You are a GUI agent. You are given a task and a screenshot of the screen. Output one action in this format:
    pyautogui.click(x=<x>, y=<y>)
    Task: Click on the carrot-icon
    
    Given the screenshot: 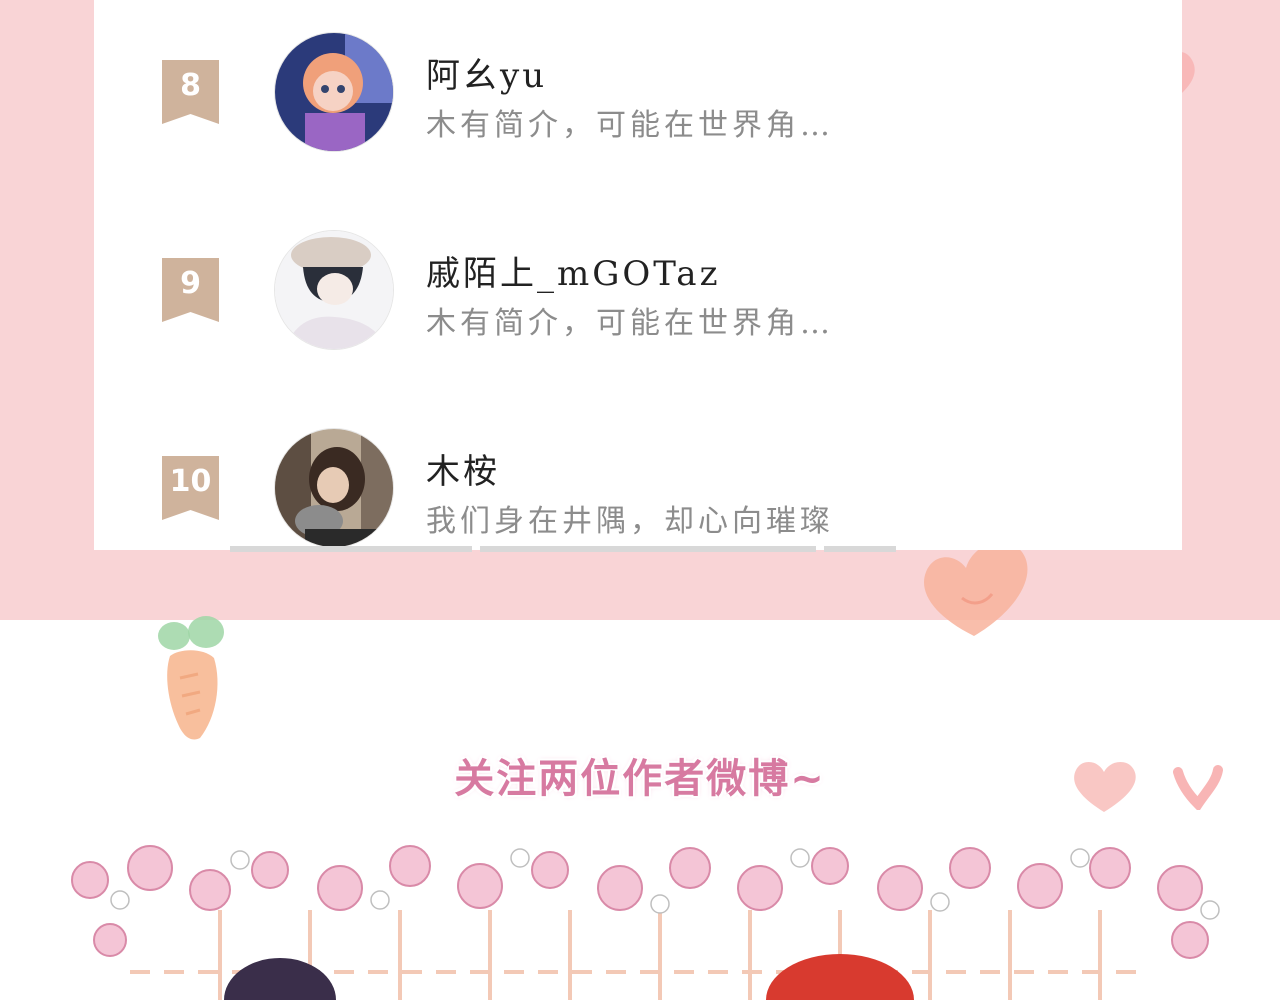 What is the action you would take?
    pyautogui.click(x=191, y=678)
    